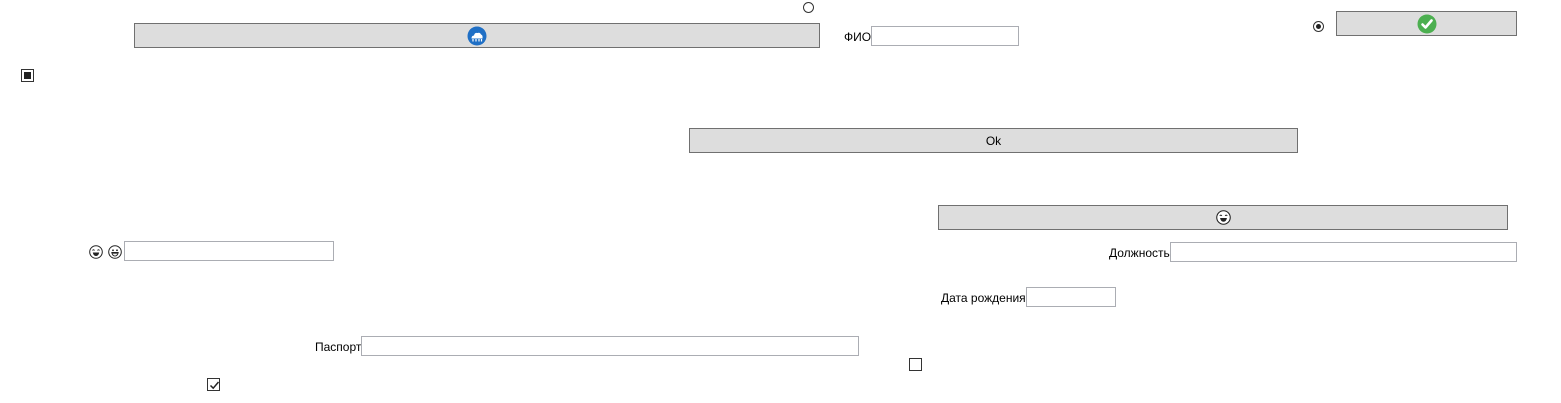 The image size is (1561, 403). Describe the element at coordinates (338, 347) in the screenshot. I see `passport-label: Паспорт` at that location.